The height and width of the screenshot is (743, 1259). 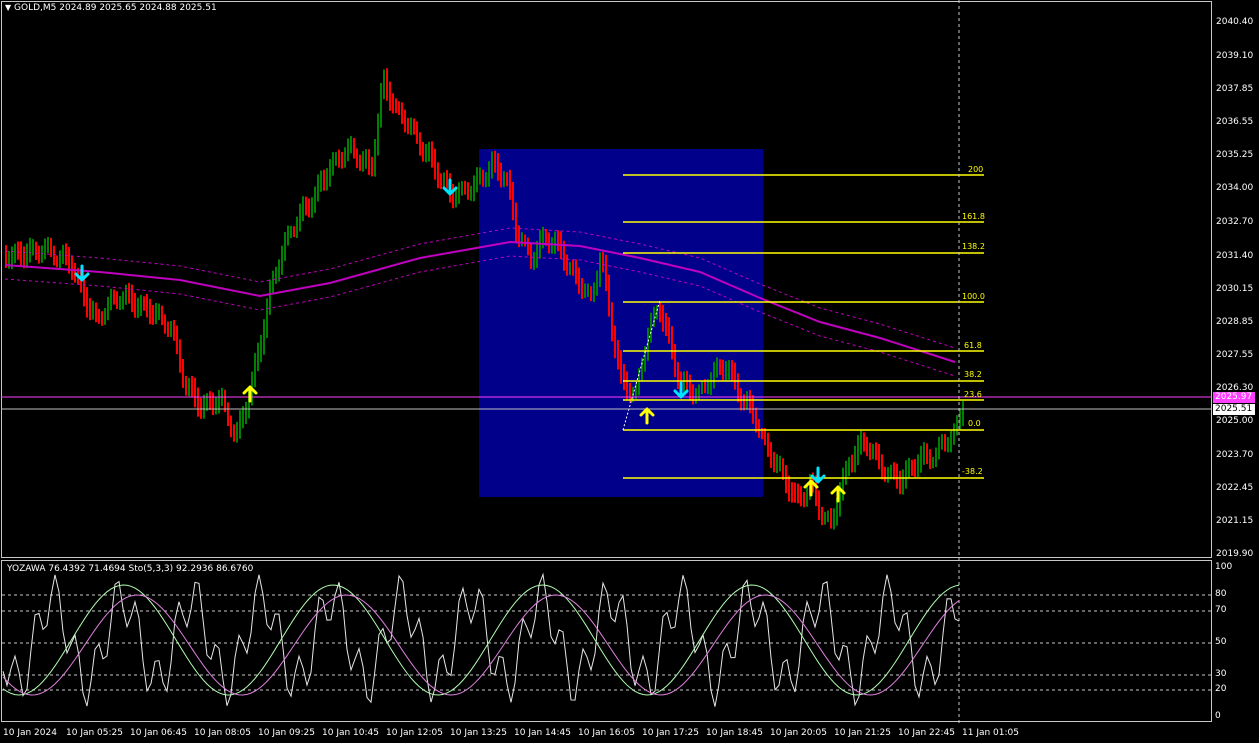 What do you see at coordinates (1235, 56) in the screenshot?
I see `price-label: 2039.10` at bounding box center [1235, 56].